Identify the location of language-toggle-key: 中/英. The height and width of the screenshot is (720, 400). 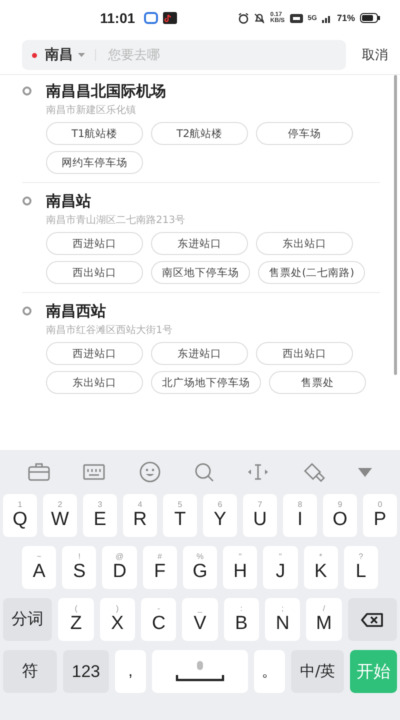
(317, 671).